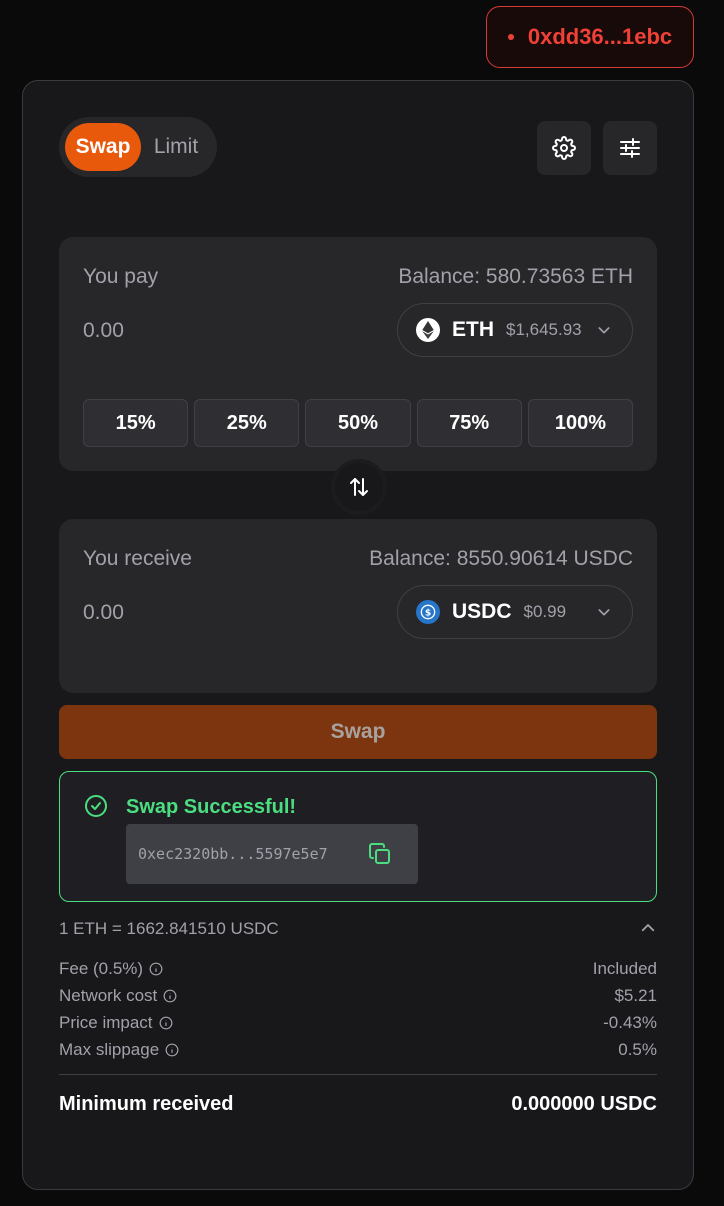 The height and width of the screenshot is (1206, 724). What do you see at coordinates (106, 1022) in the screenshot?
I see `price-impact-label: Price impact` at bounding box center [106, 1022].